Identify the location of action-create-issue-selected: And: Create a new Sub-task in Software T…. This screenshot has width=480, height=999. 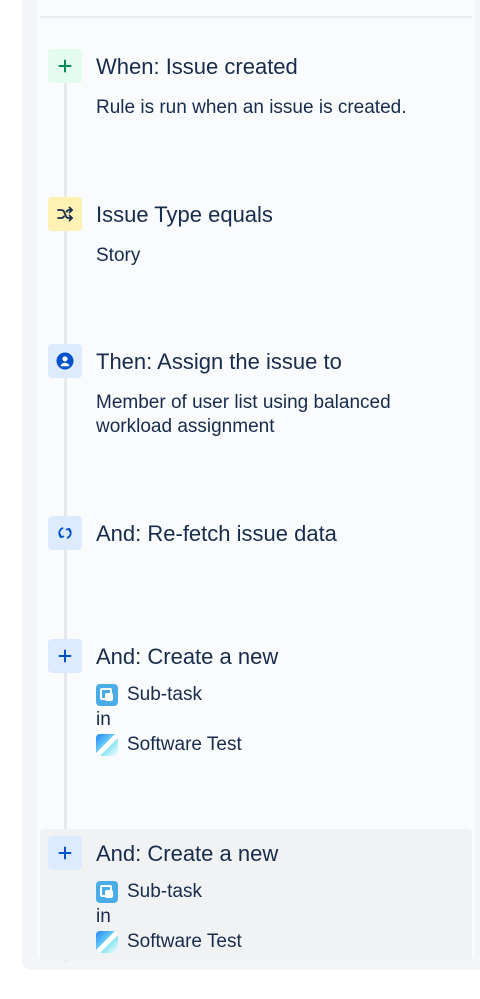
(256, 895).